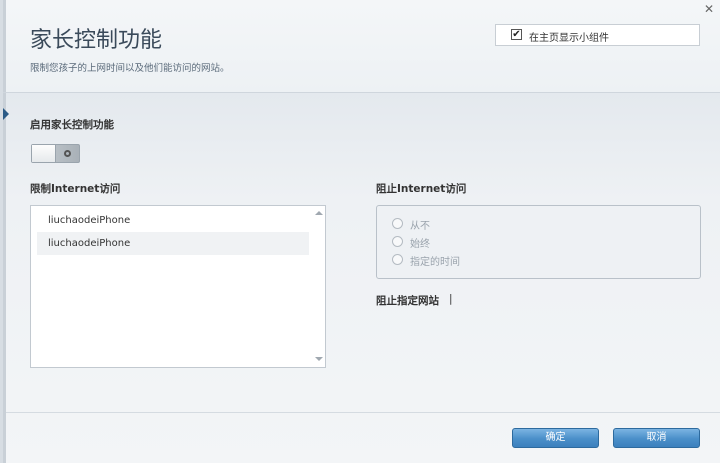 Image resolution: width=720 pixels, height=463 pixels. I want to click on enable-parental-controls-toggle, so click(55, 153).